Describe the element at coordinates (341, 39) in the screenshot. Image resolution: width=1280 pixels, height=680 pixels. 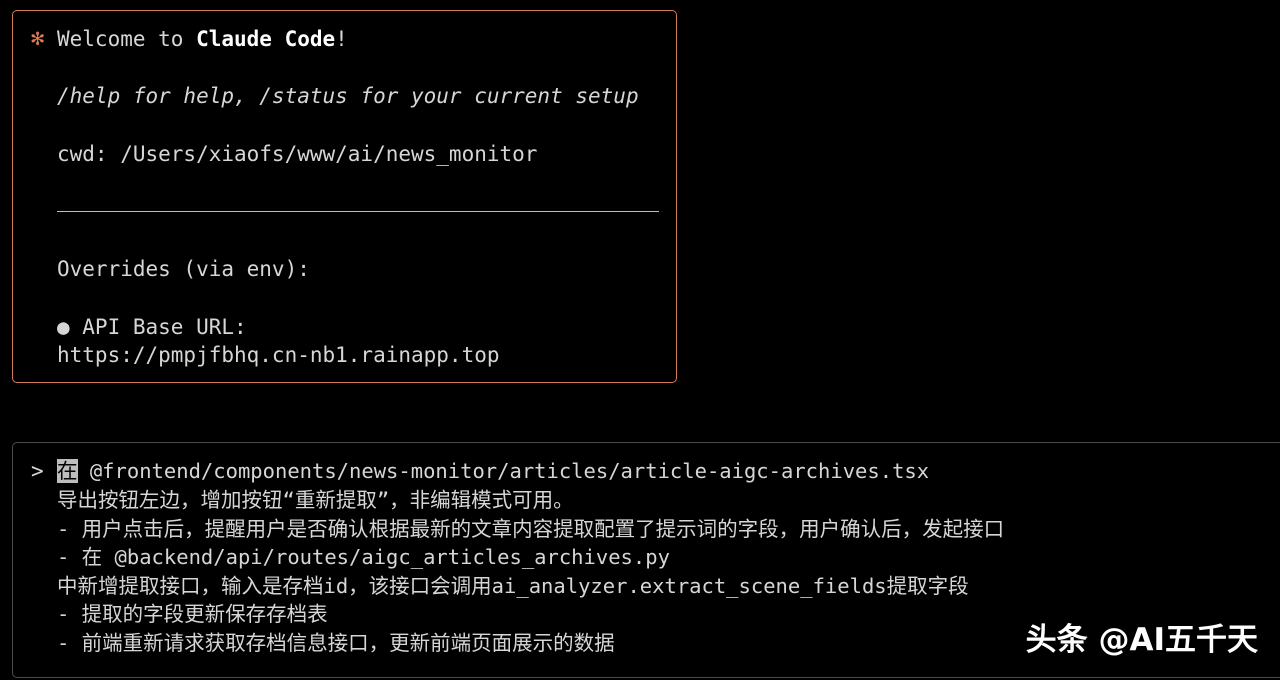
I see `welcome-title-suffix: !` at that location.